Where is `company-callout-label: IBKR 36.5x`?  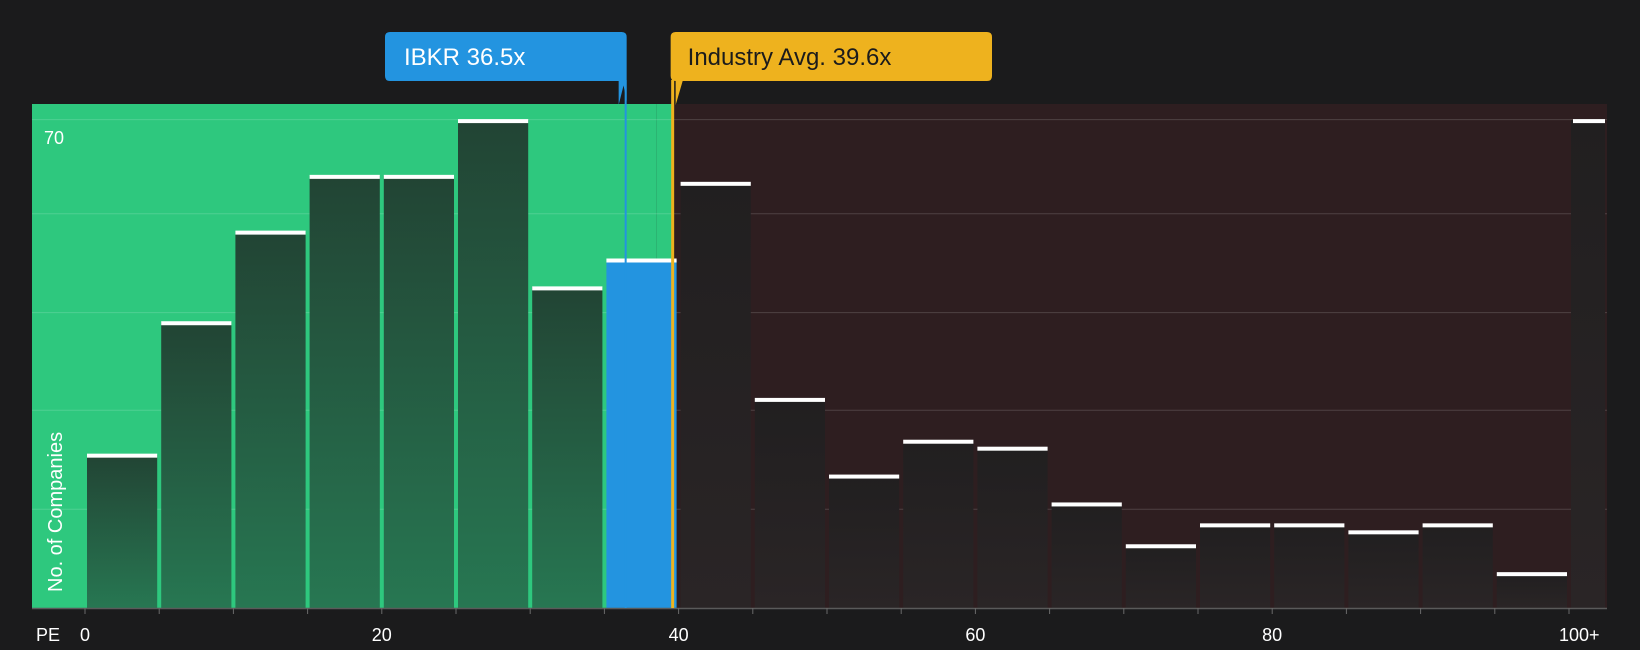 company-callout-label: IBKR 36.5x is located at coordinates (464, 57).